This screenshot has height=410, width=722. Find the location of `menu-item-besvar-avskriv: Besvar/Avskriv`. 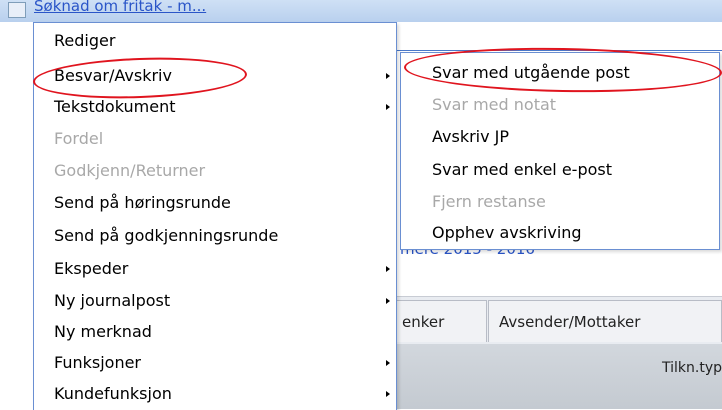

menu-item-besvar-avskriv: Besvar/Avskriv is located at coordinates (215, 76).